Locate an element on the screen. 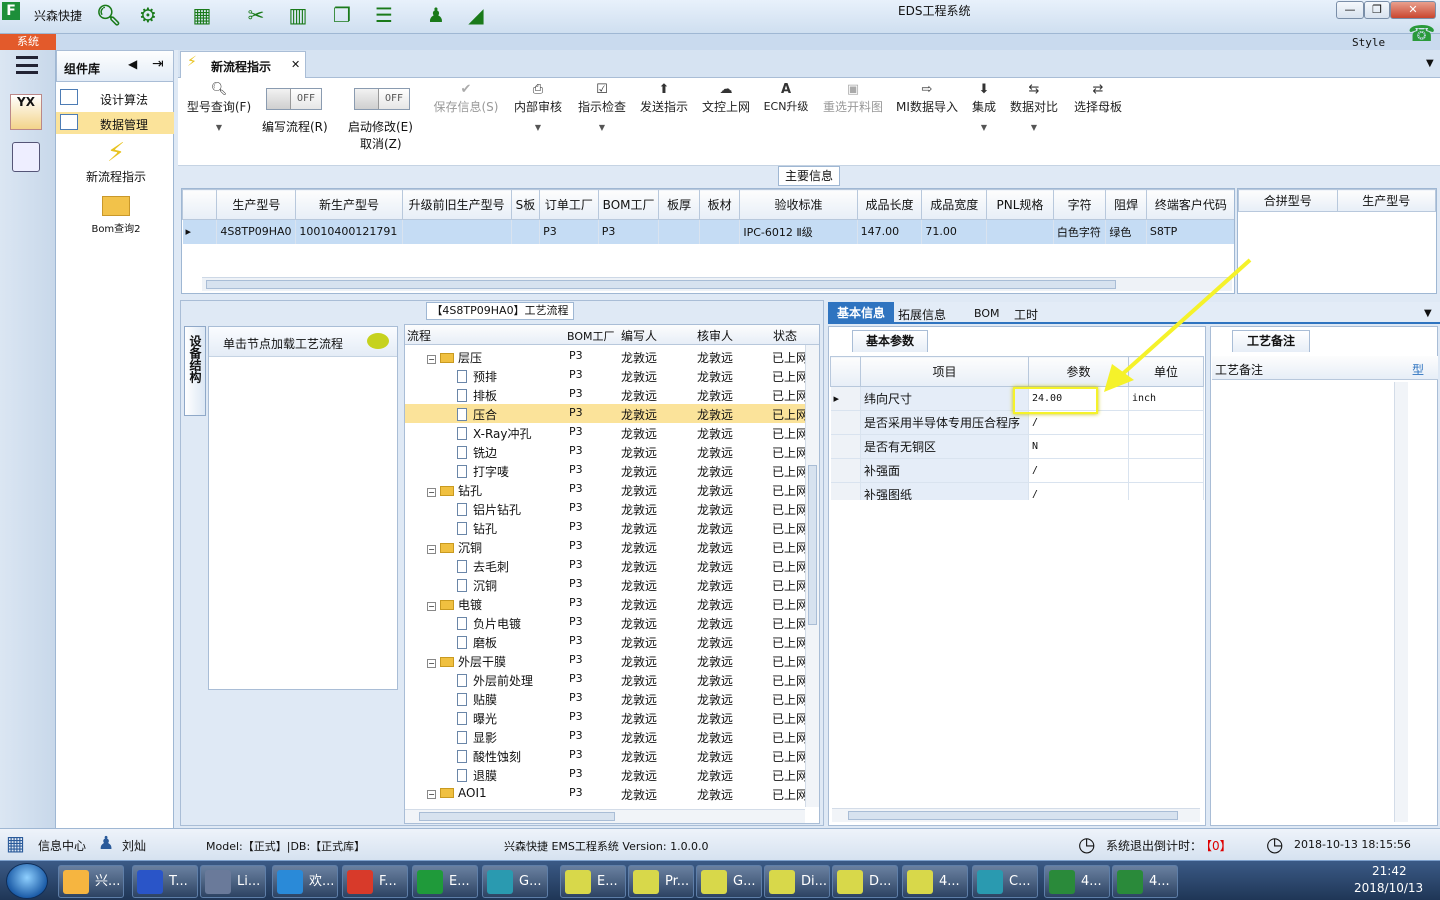  params-horizontal-scrollbar is located at coordinates (1016, 815).